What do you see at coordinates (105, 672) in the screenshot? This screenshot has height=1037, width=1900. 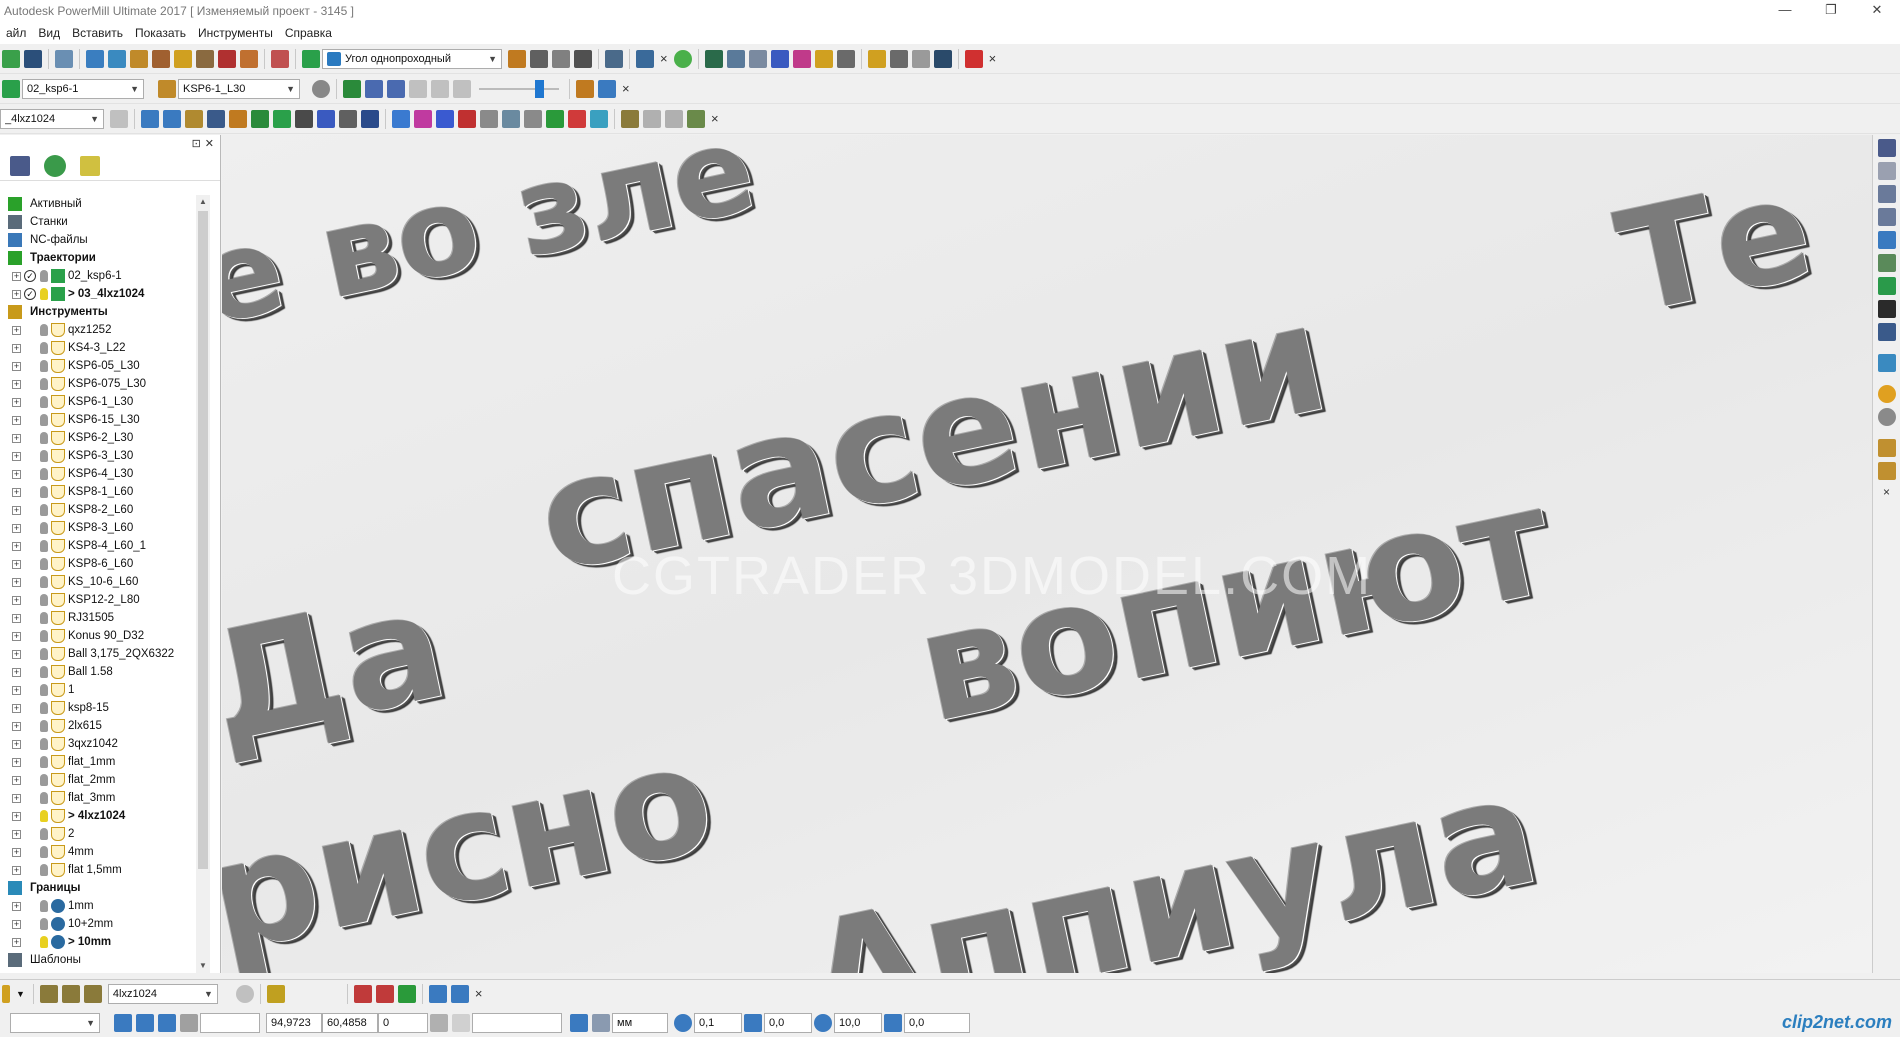 I see `tree-item: + Ball 1.58` at bounding box center [105, 672].